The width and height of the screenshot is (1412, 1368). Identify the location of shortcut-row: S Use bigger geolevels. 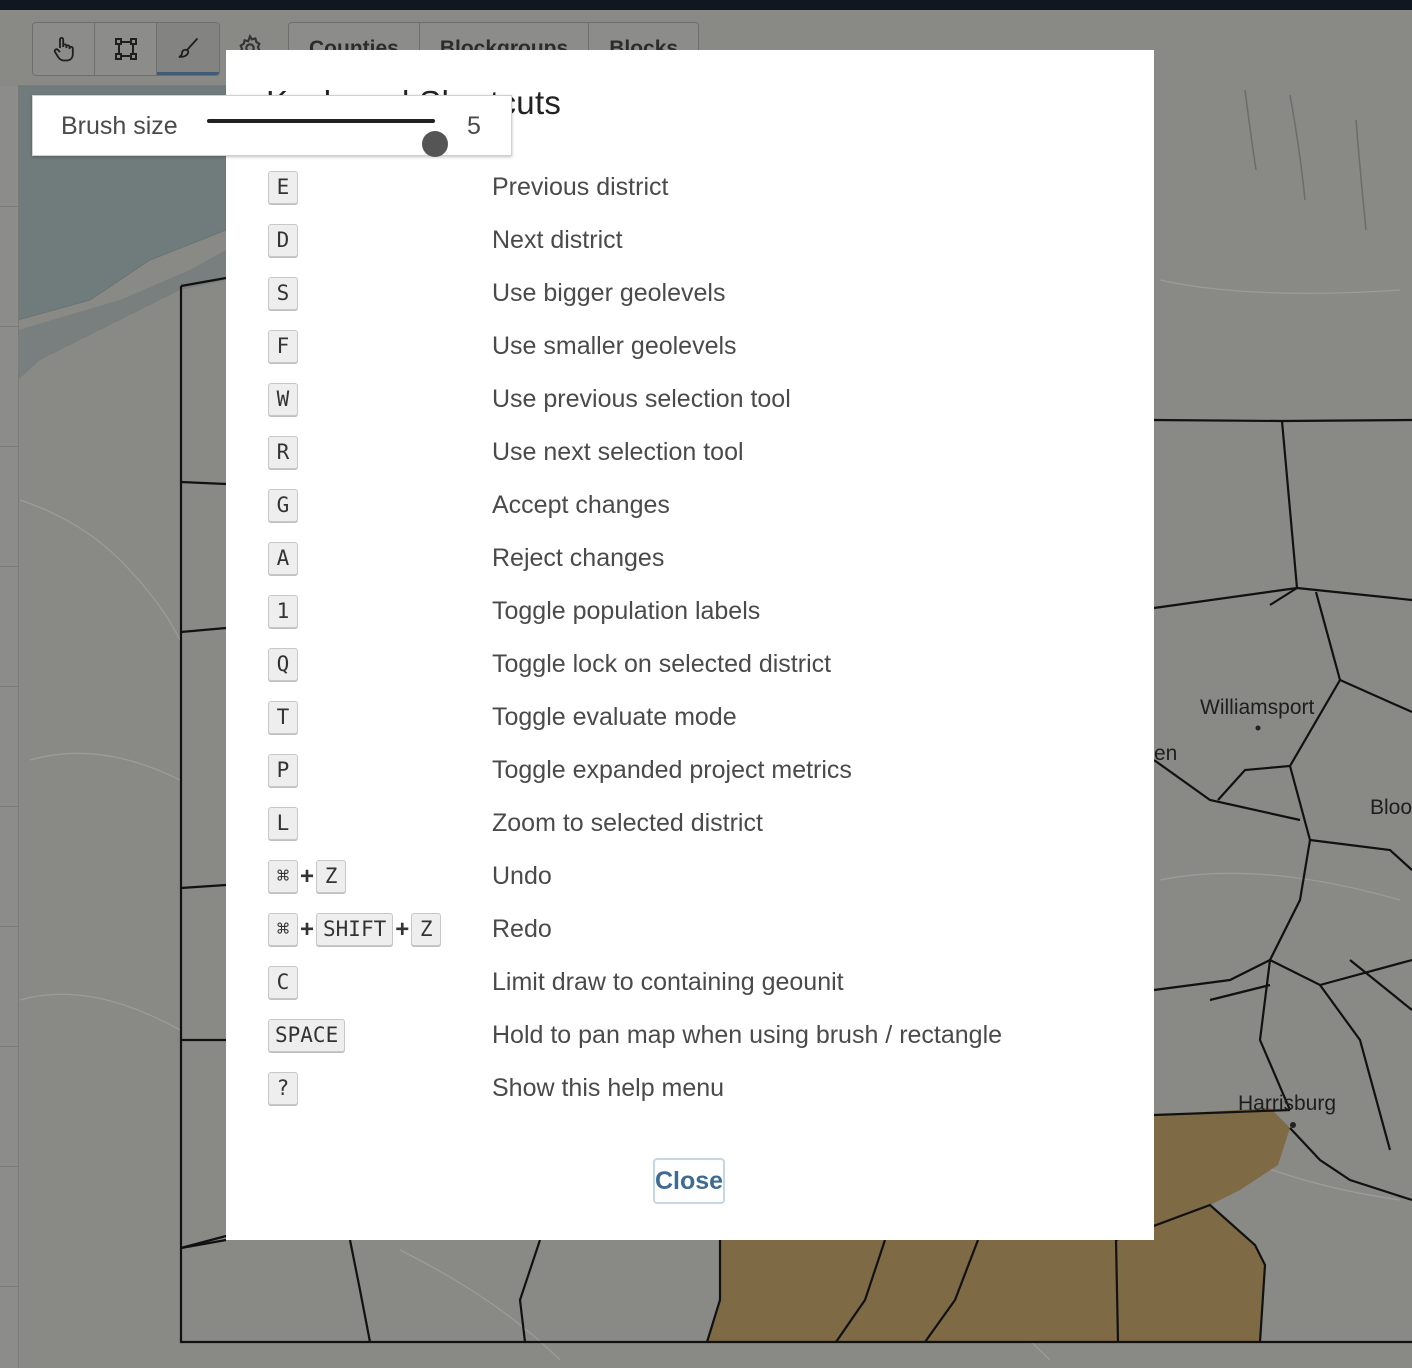
(698, 295).